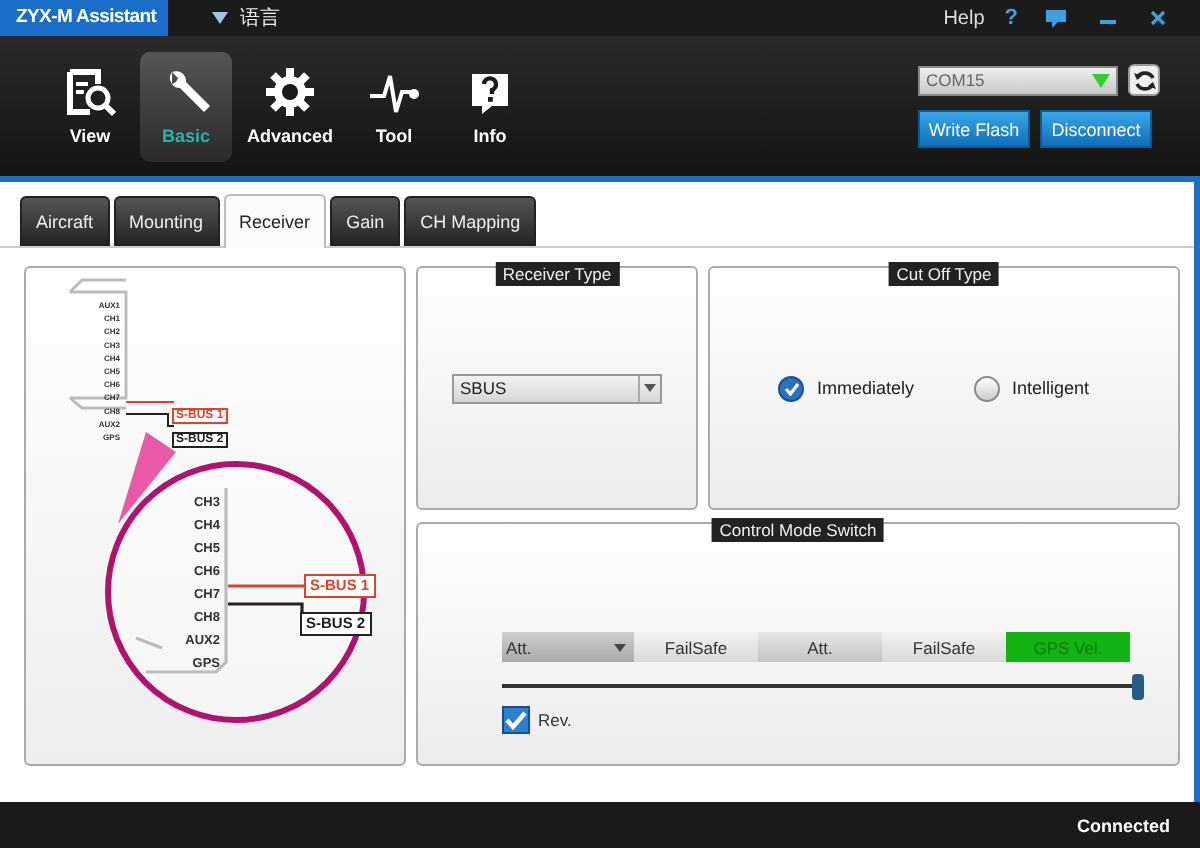 Image resolution: width=1200 pixels, height=848 pixels. I want to click on action-button: Disconnect, so click(1096, 129).